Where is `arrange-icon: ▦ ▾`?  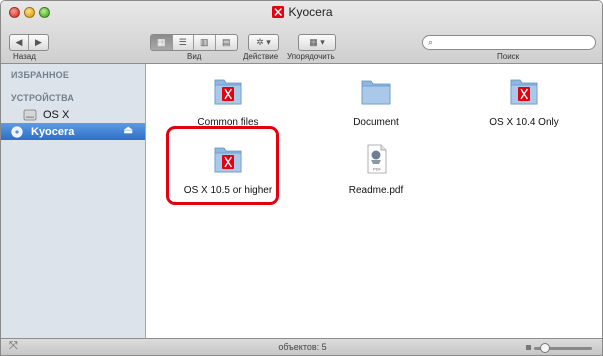
arrange-icon: ▦ ▾ is located at coordinates (317, 42).